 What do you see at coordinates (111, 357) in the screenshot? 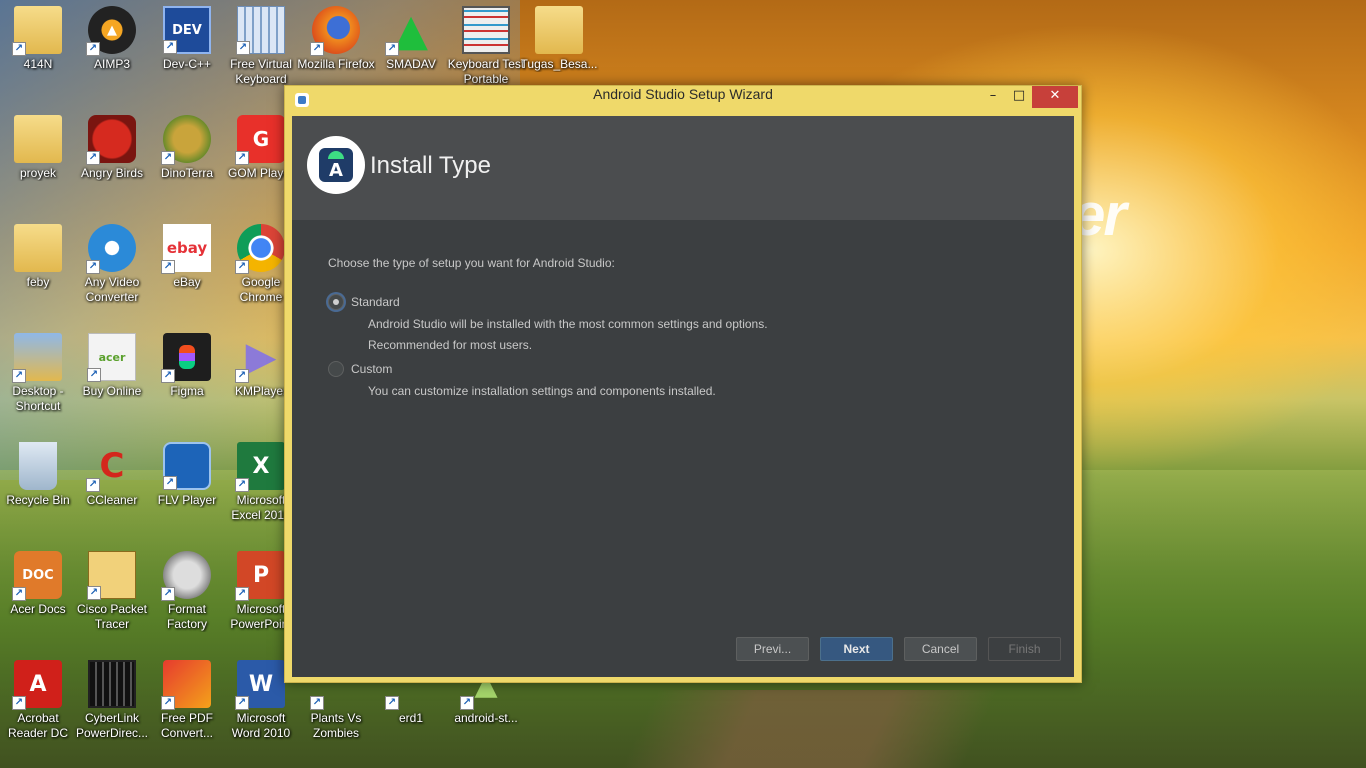
I see `shopping-bag-icon: acer ↗` at bounding box center [111, 357].